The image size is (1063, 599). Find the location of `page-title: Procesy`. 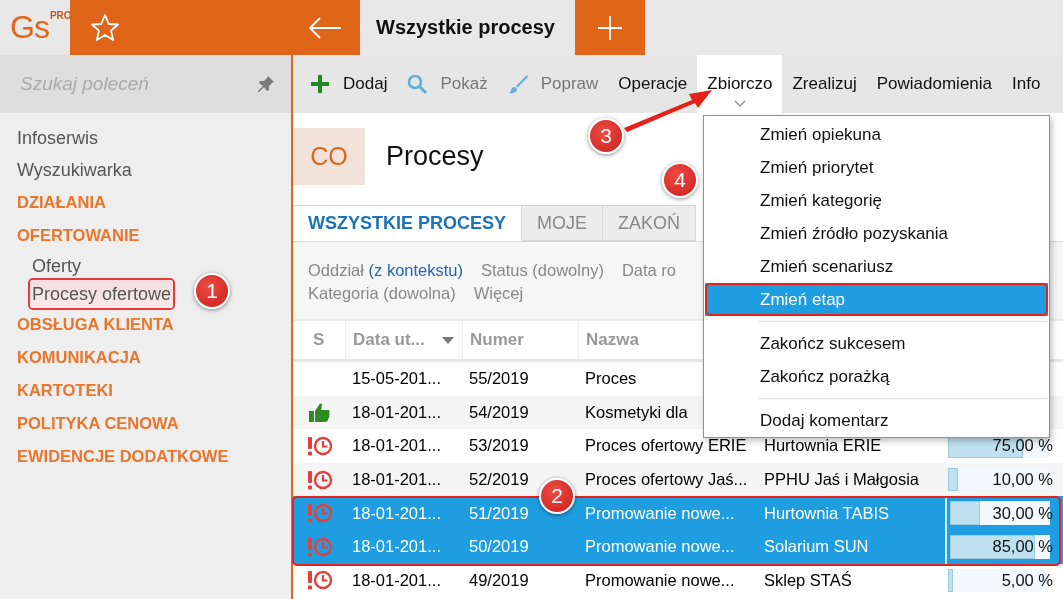

page-title: Procesy is located at coordinates (435, 156).